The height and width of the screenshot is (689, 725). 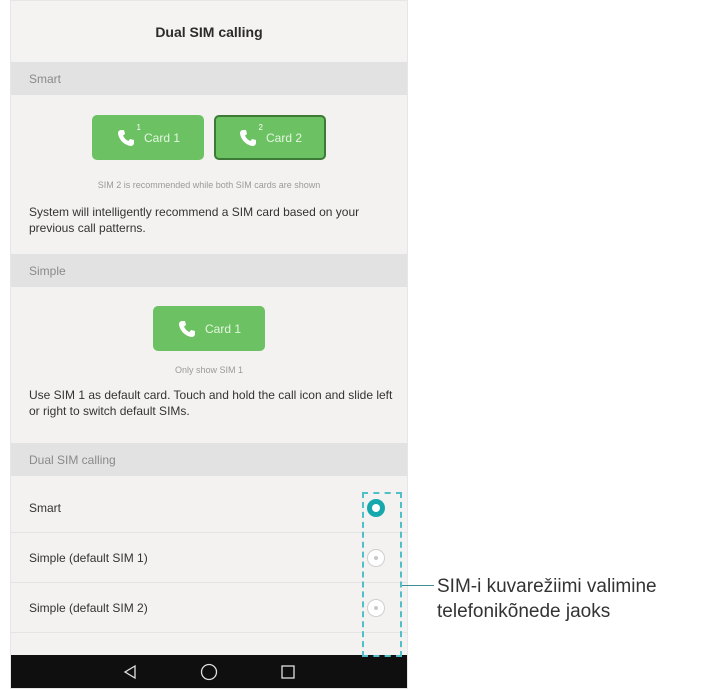 What do you see at coordinates (209, 558) in the screenshot?
I see `option-simple-sim1: Simple (default SIM 1)` at bounding box center [209, 558].